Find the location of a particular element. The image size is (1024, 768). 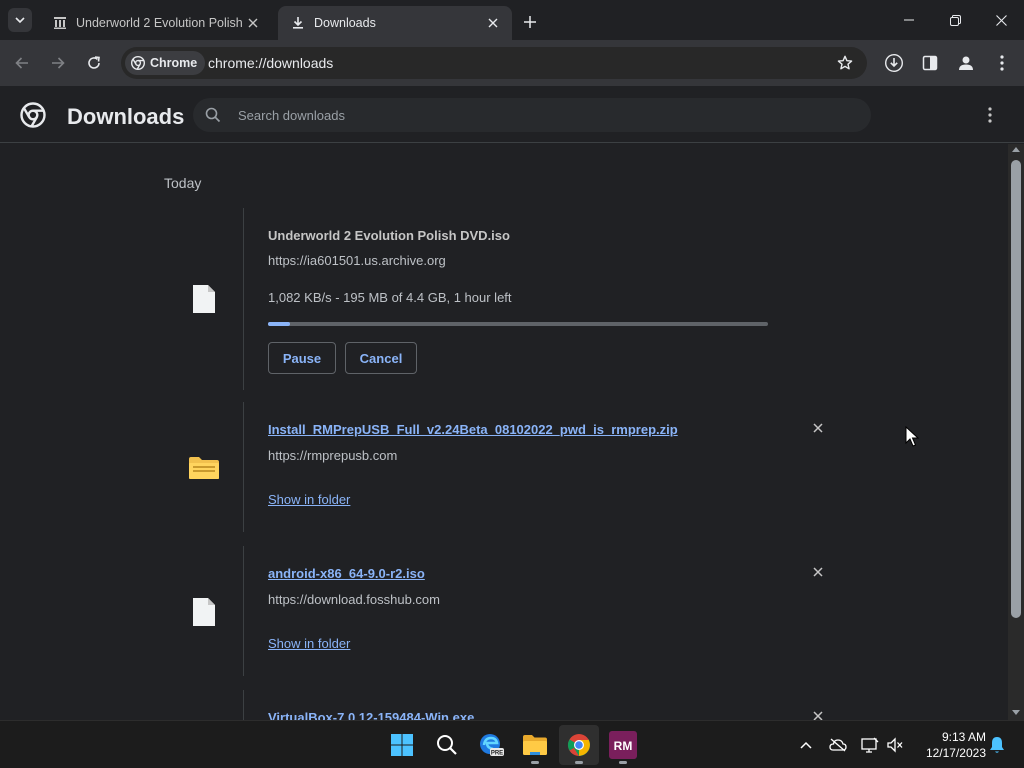

downloads-more-button is located at coordinates (990, 115).